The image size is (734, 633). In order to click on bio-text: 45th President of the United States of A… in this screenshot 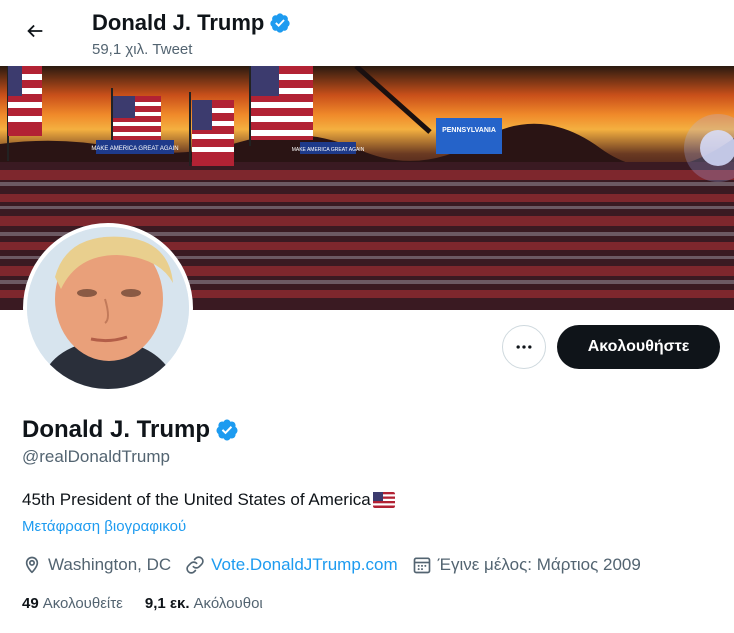, I will do `click(196, 499)`.